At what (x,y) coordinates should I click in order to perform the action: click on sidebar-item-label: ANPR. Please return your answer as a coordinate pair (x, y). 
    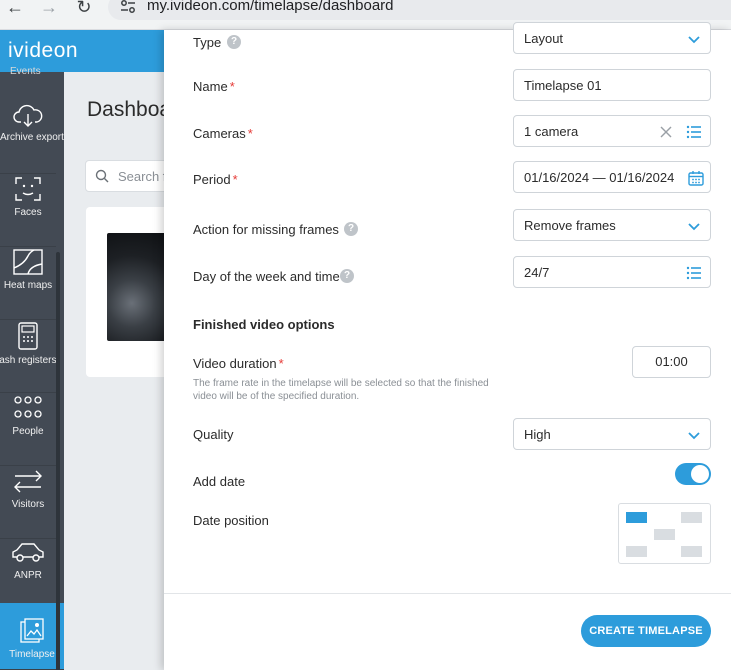
    Looking at the image, I should click on (28, 575).